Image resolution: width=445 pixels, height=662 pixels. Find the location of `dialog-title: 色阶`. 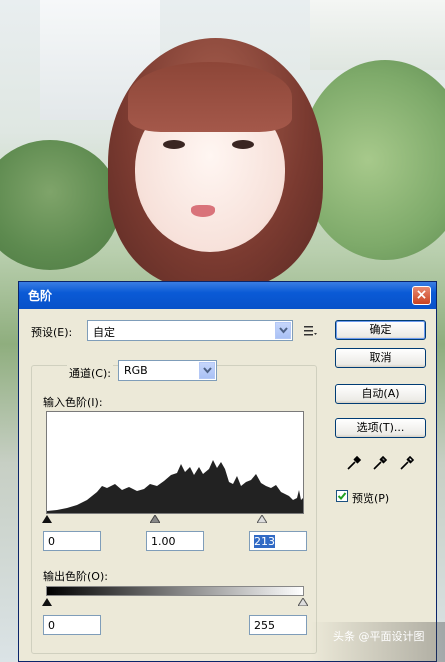

dialog-title: 色阶 is located at coordinates (40, 296).